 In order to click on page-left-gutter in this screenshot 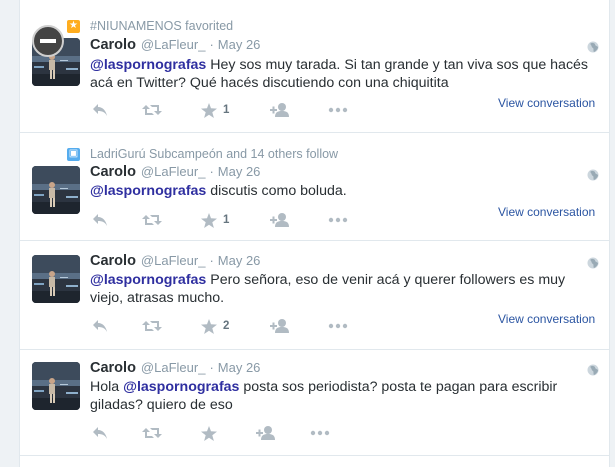, I will do `click(10, 233)`.